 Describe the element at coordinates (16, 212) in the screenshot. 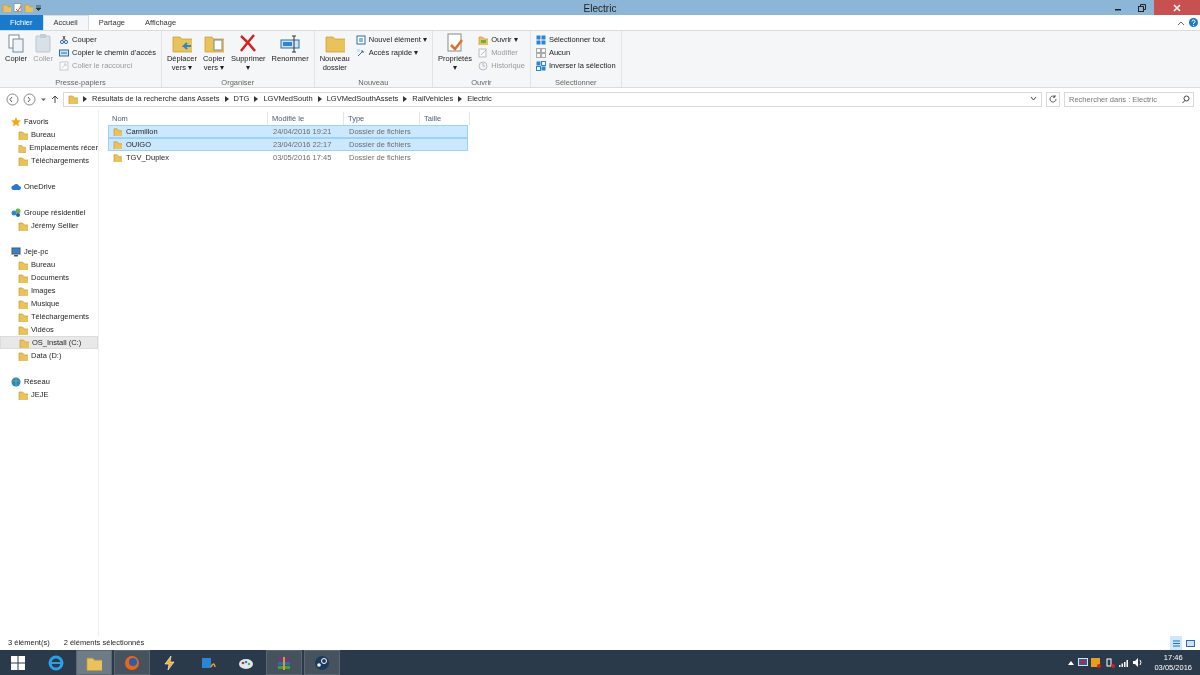

I see `network-icon` at that location.